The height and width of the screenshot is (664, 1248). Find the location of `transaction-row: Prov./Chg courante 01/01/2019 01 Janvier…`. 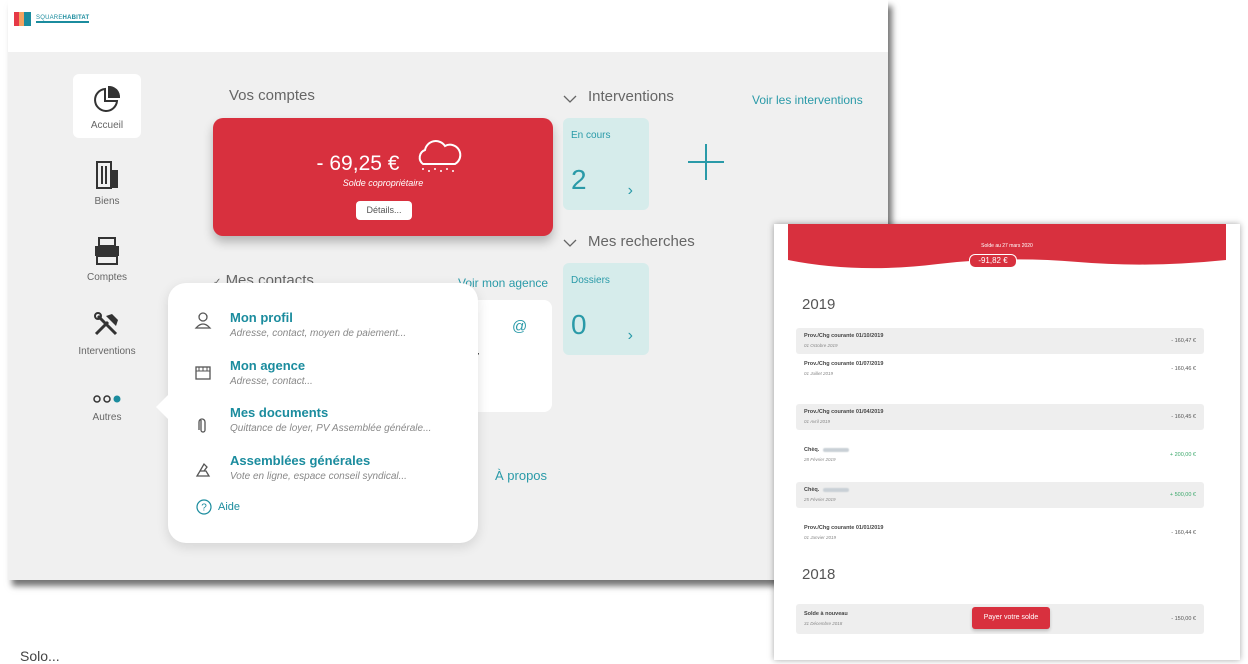

transaction-row: Prov./Chg courante 01/01/2019 01 Janvier… is located at coordinates (1000, 533).